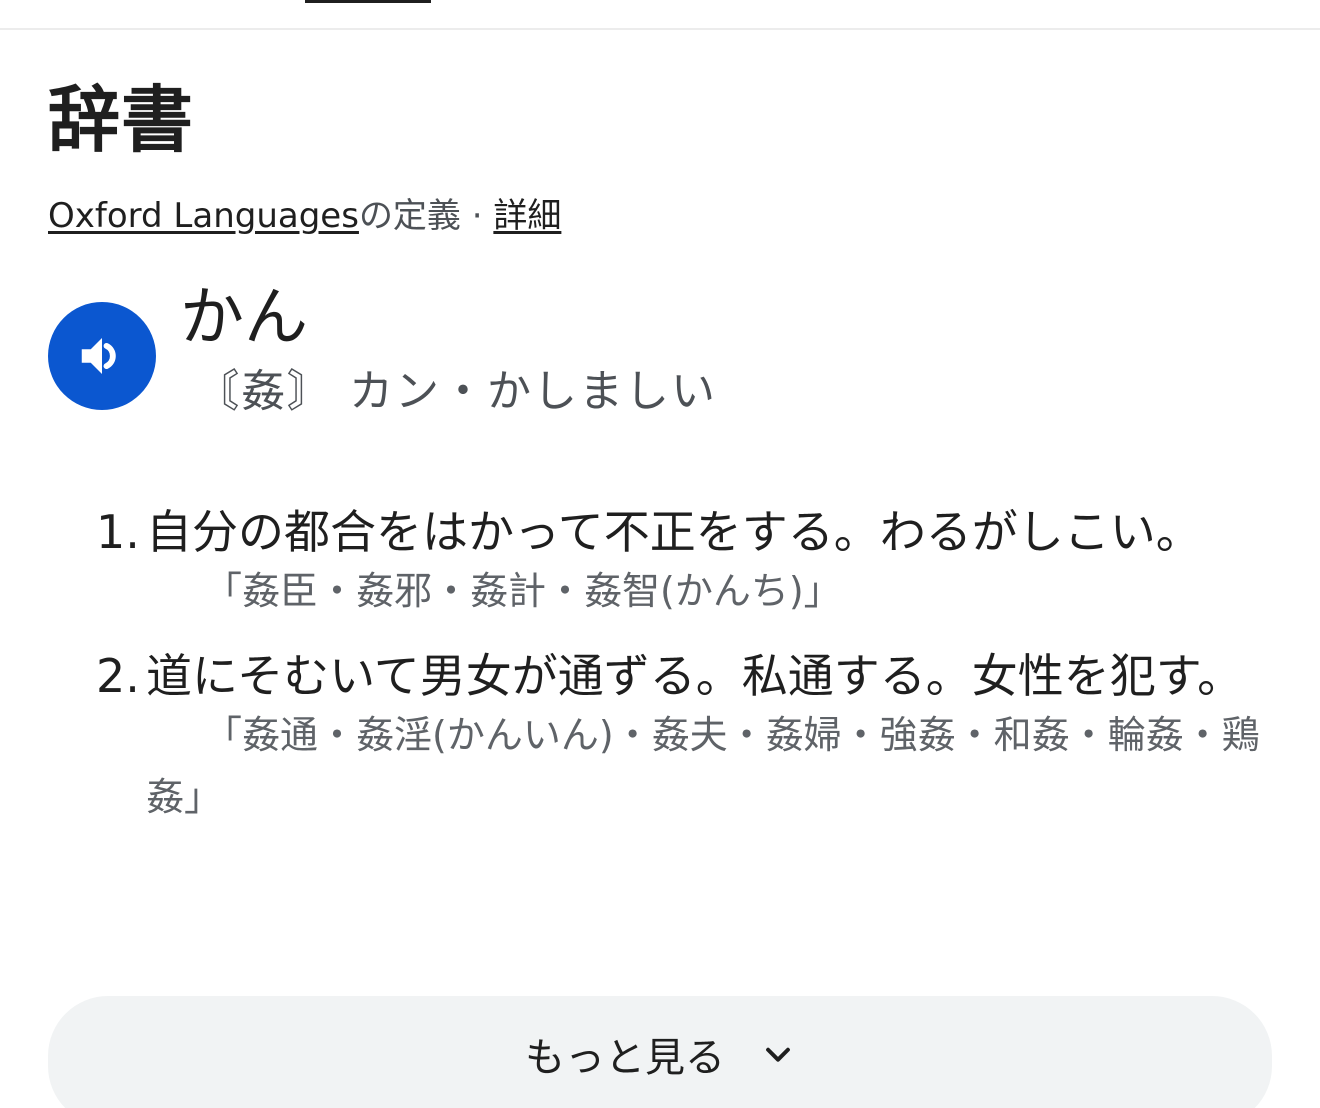  I want to click on top-divider, so click(660, 29).